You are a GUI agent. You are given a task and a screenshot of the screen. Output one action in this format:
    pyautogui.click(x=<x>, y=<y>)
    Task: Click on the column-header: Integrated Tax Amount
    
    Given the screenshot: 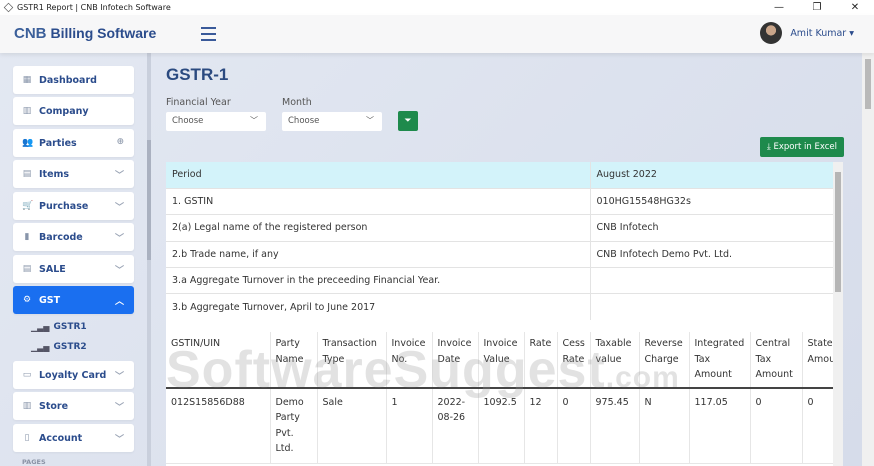 What is the action you would take?
    pyautogui.click(x=720, y=360)
    